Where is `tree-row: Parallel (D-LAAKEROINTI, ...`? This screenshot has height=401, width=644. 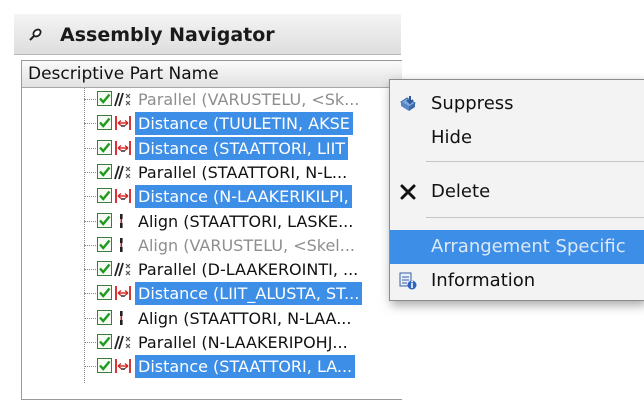
tree-row: Parallel (D-LAAKEROINTI, ... is located at coordinates (212, 270).